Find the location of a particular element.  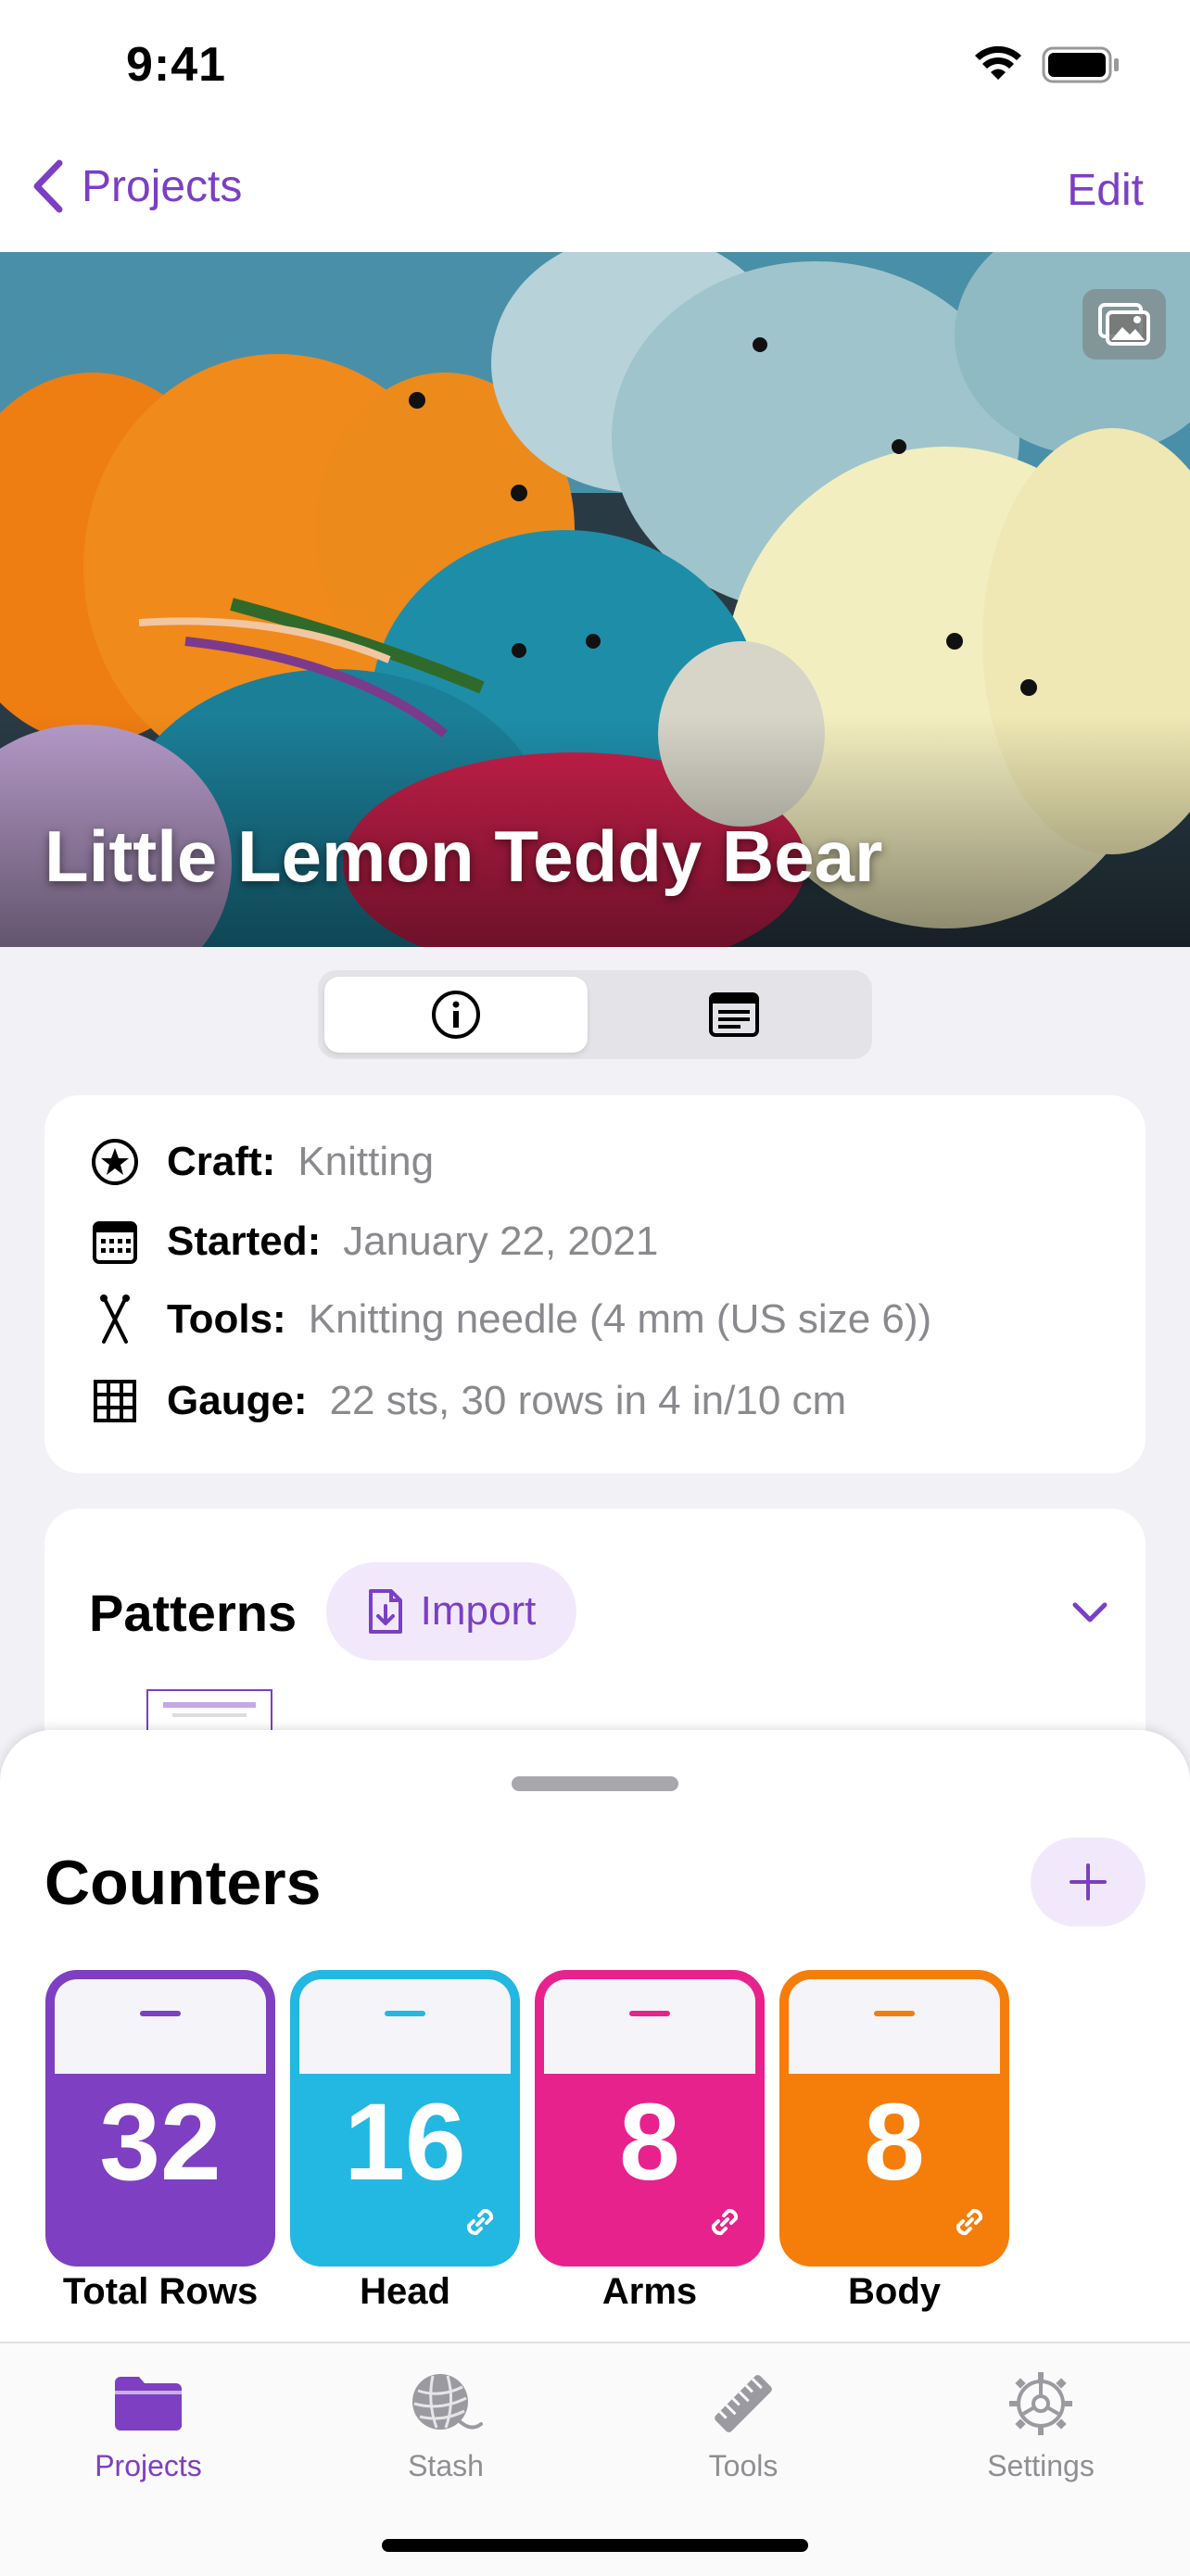

craft-label: Craft: is located at coordinates (221, 1161).